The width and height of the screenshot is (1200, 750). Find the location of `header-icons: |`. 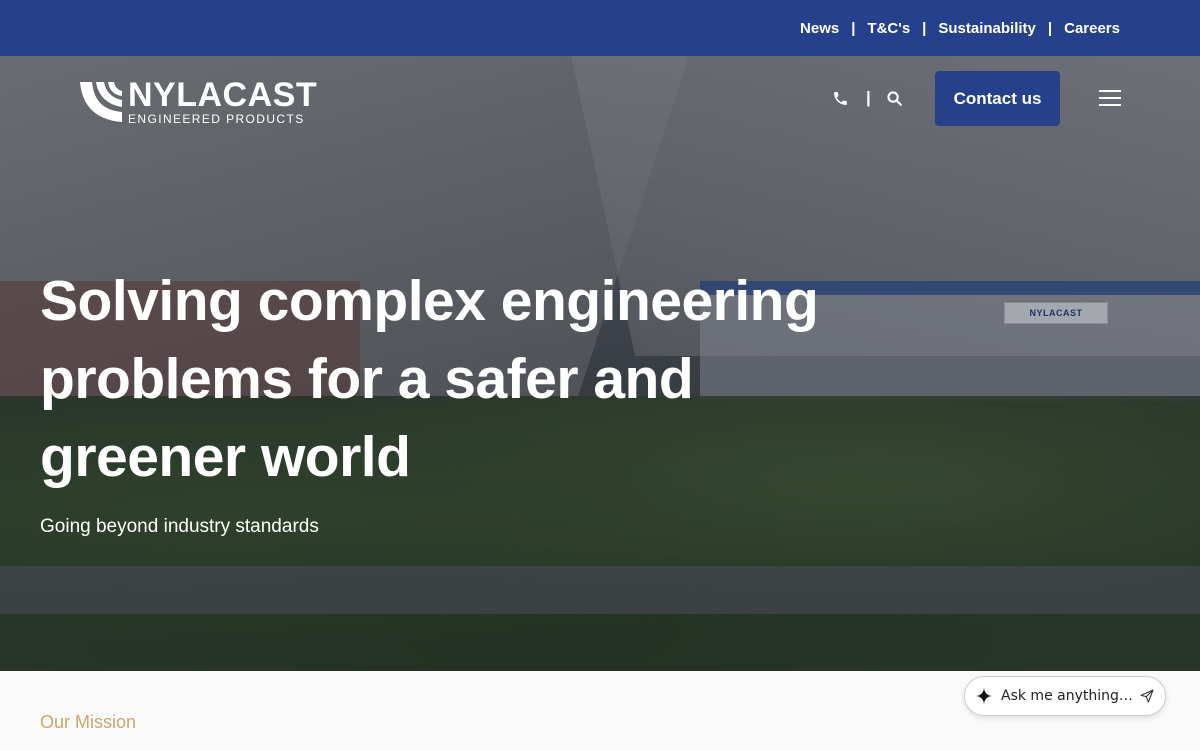

header-icons: | is located at coordinates (867, 98).